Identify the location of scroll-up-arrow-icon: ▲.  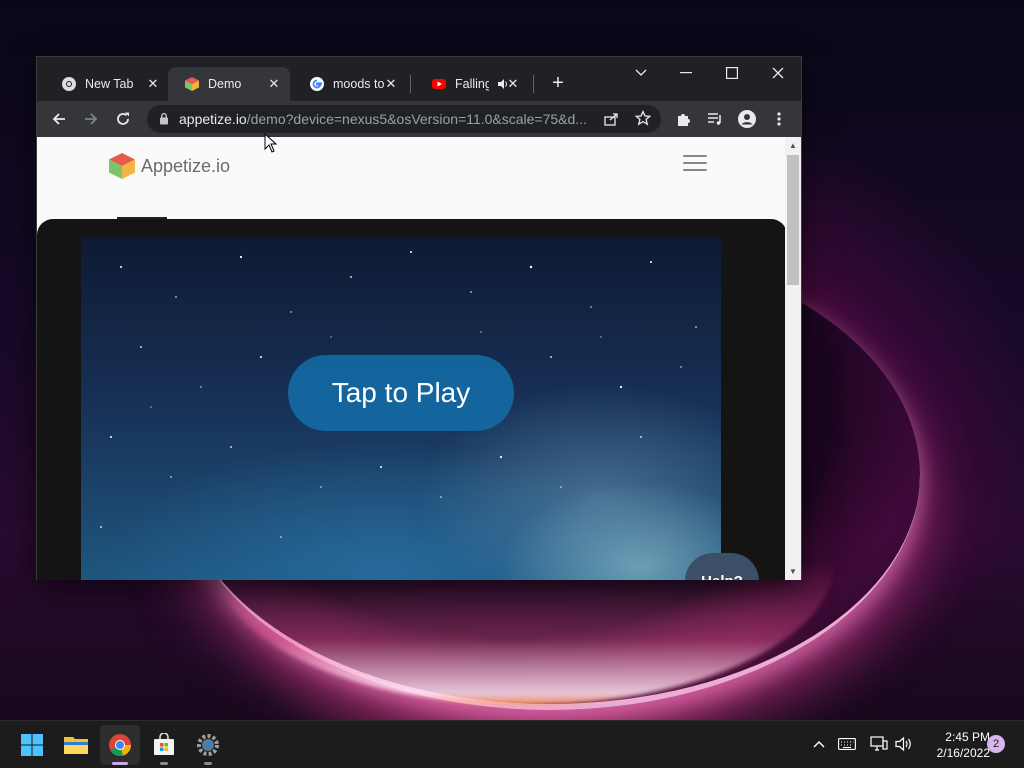
(793, 145).